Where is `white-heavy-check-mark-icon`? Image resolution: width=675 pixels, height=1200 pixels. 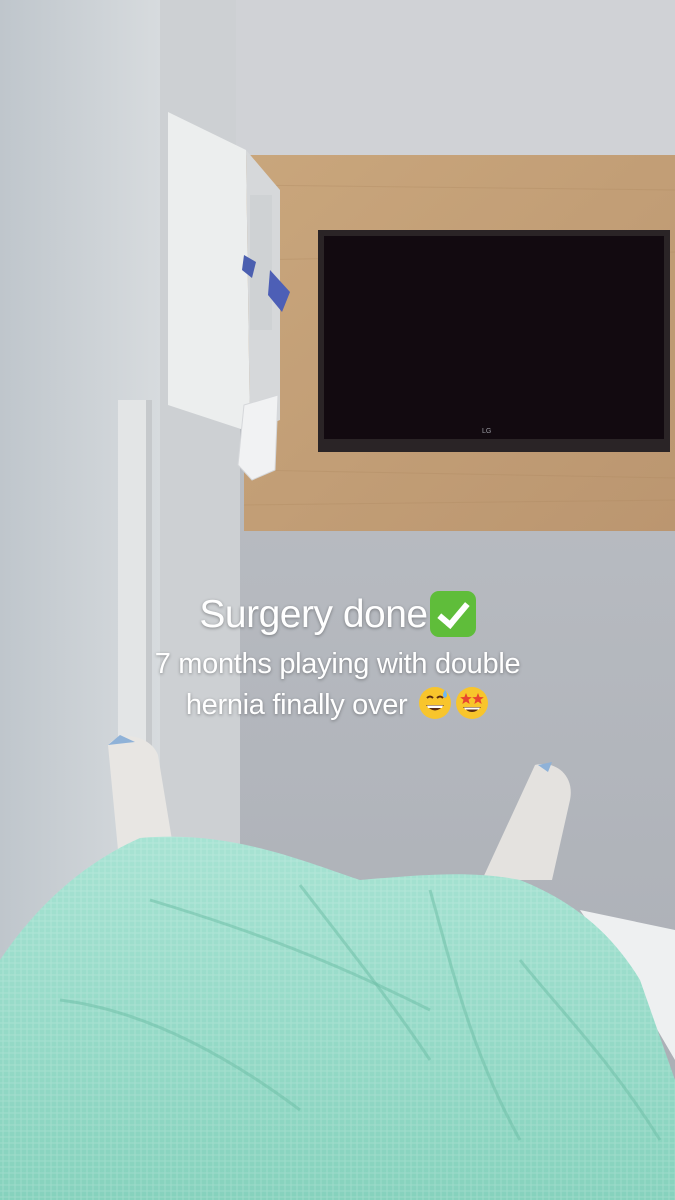 white-heavy-check-mark-icon is located at coordinates (452, 613).